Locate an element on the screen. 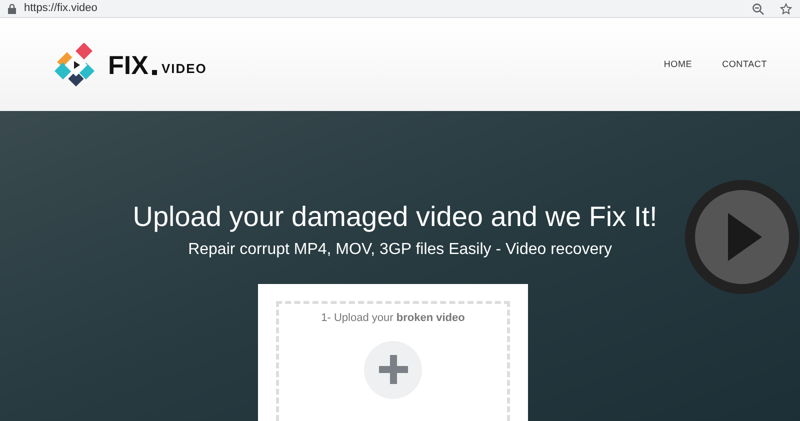 The height and width of the screenshot is (421, 800). url-text: https://fix.video is located at coordinates (61, 8).